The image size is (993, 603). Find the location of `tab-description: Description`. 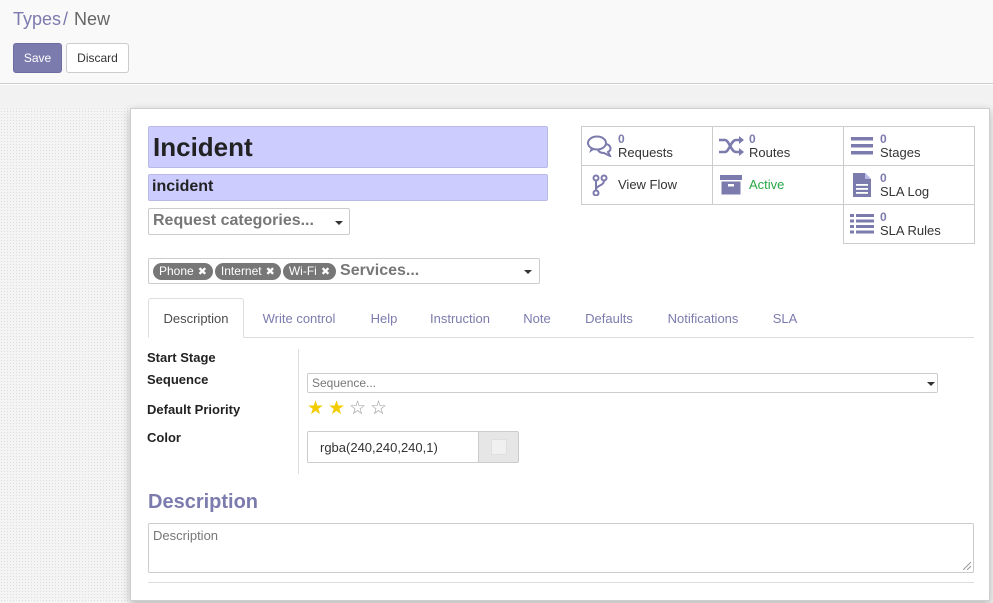

tab-description: Description is located at coordinates (196, 318).